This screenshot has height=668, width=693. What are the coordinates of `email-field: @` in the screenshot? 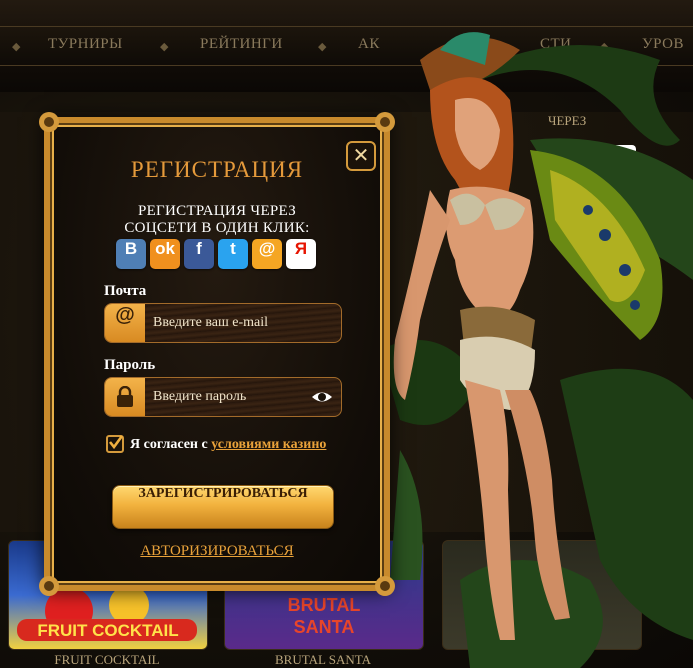 It's located at (223, 323).